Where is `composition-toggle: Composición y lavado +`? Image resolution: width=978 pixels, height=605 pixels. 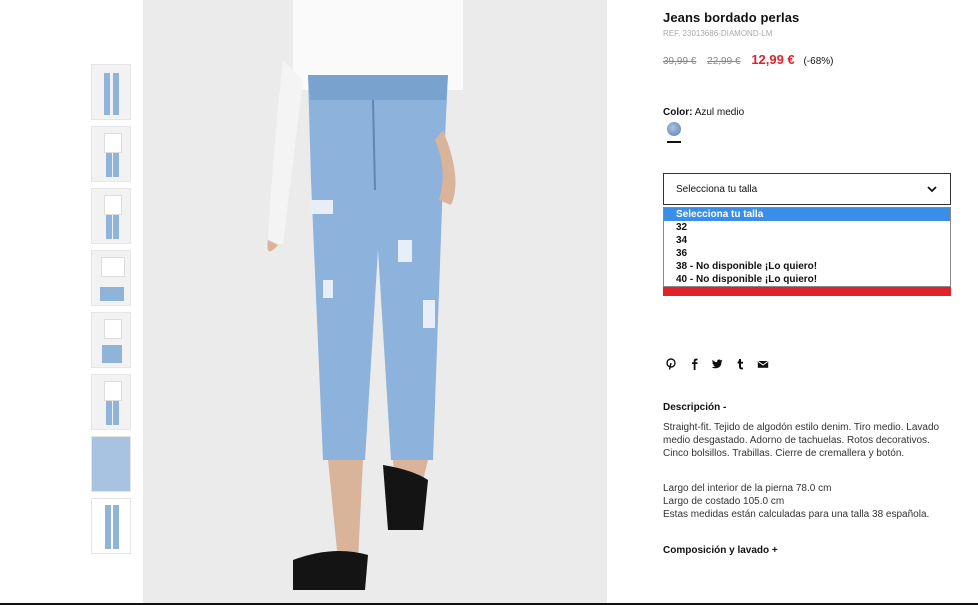 composition-toggle: Composición y lavado + is located at coordinates (720, 550).